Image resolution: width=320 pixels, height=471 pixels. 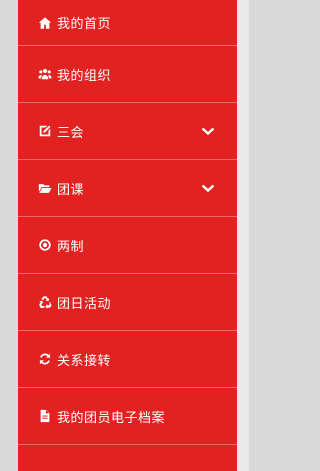 What do you see at coordinates (127, 245) in the screenshot?
I see `sidebar-item-liangzhi: 两制` at bounding box center [127, 245].